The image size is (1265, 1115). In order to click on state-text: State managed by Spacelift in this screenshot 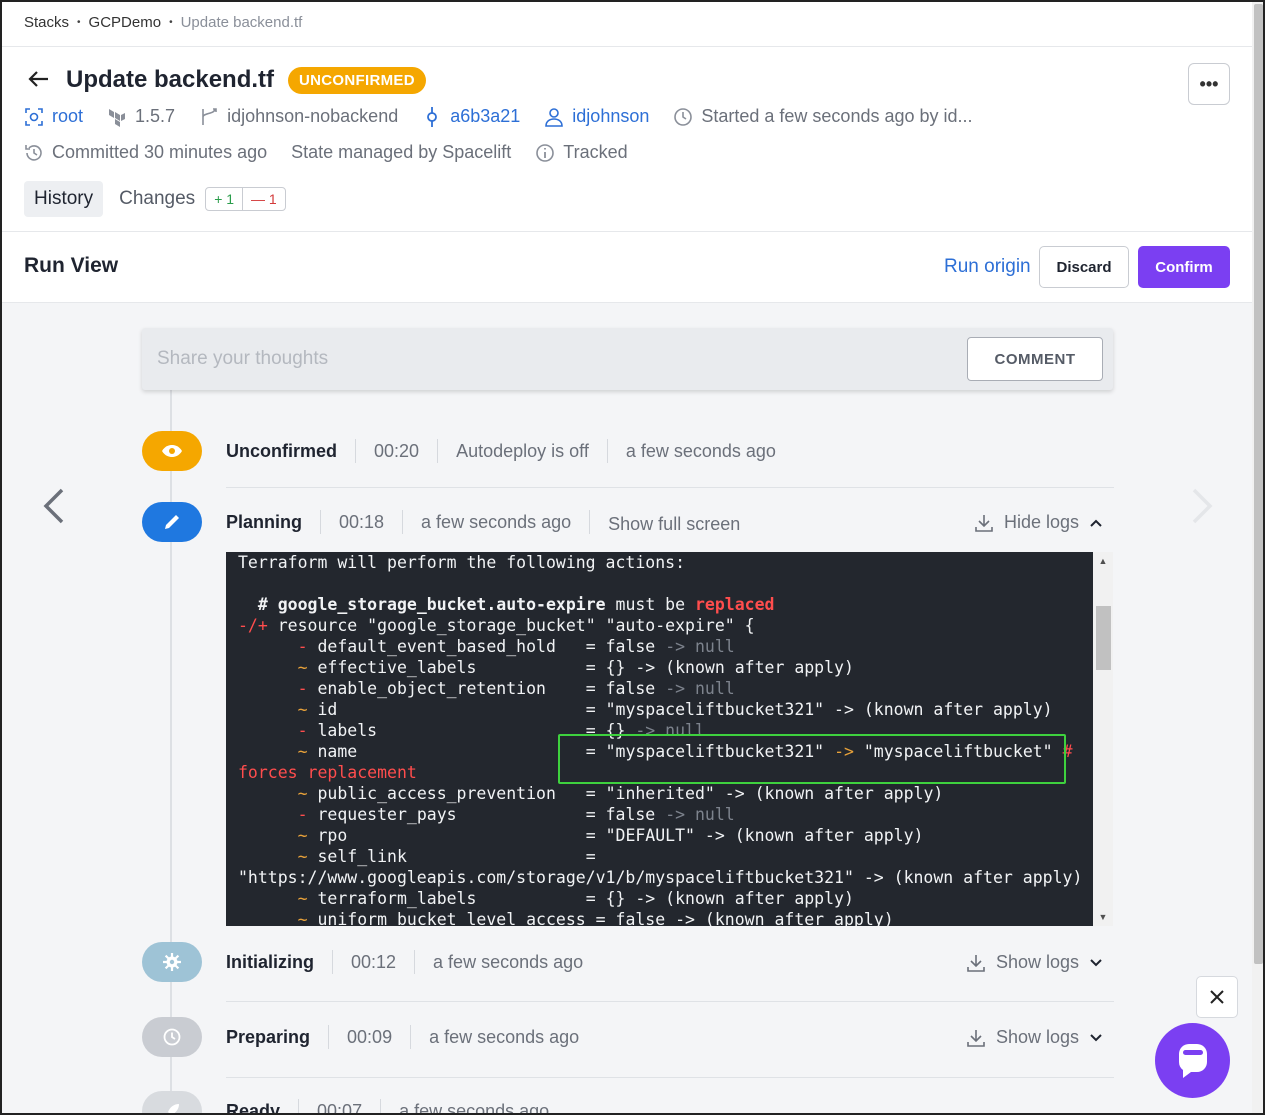, I will do `click(401, 152)`.